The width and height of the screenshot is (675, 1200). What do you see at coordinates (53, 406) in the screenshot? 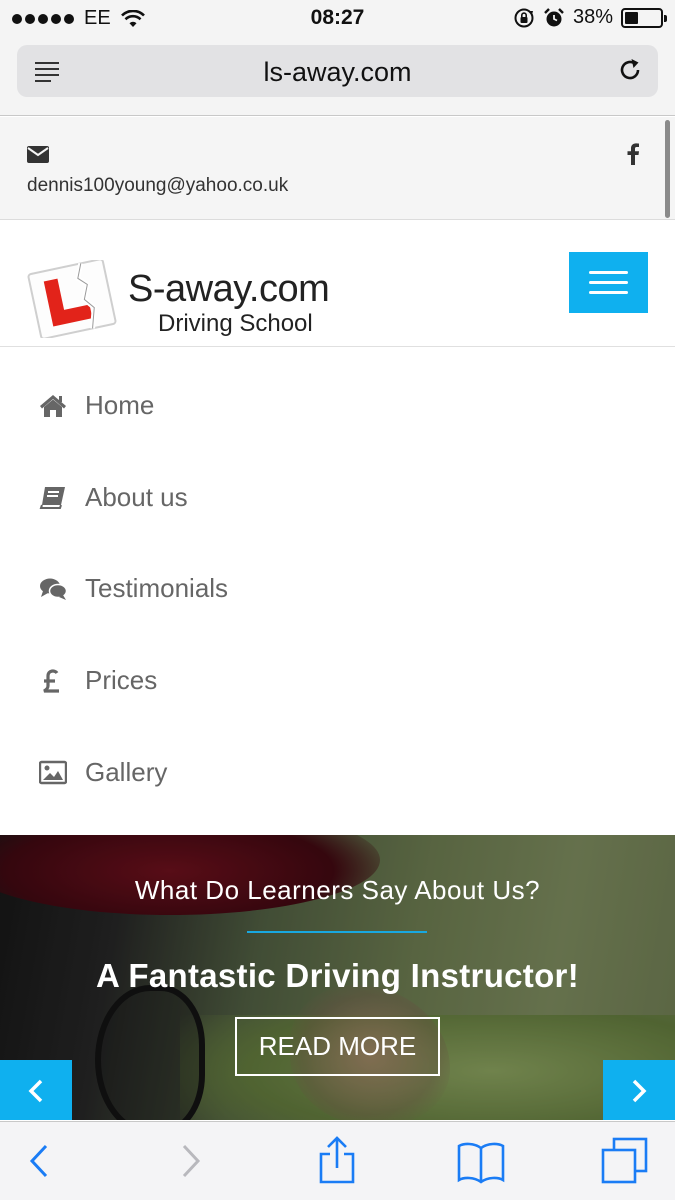
I see `home-icon` at bounding box center [53, 406].